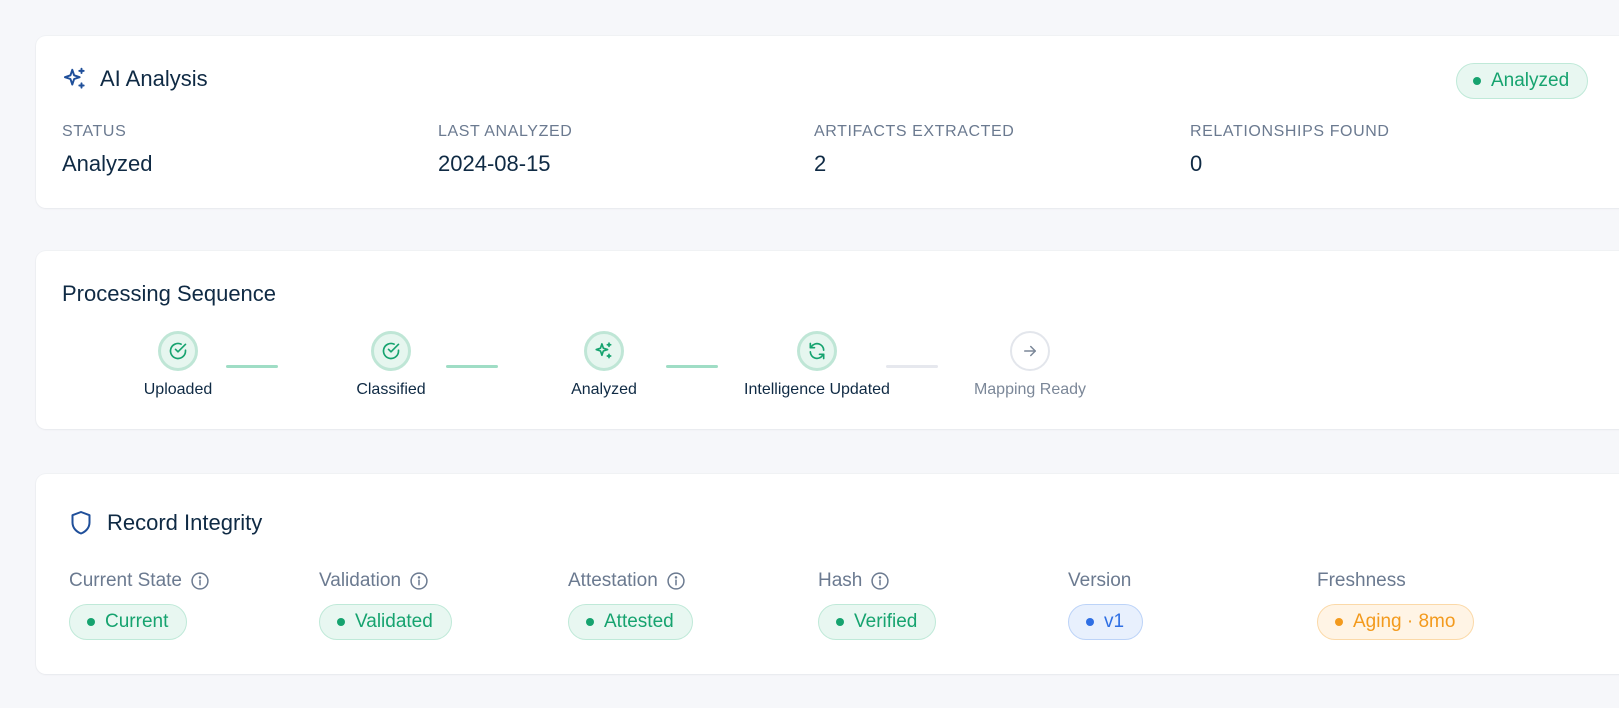 This screenshot has width=1619, height=708. Describe the element at coordinates (391, 389) in the screenshot. I see `step-label: Classified` at that location.